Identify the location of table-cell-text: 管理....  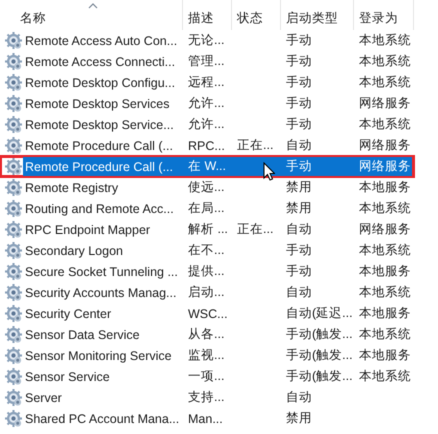
(206, 61).